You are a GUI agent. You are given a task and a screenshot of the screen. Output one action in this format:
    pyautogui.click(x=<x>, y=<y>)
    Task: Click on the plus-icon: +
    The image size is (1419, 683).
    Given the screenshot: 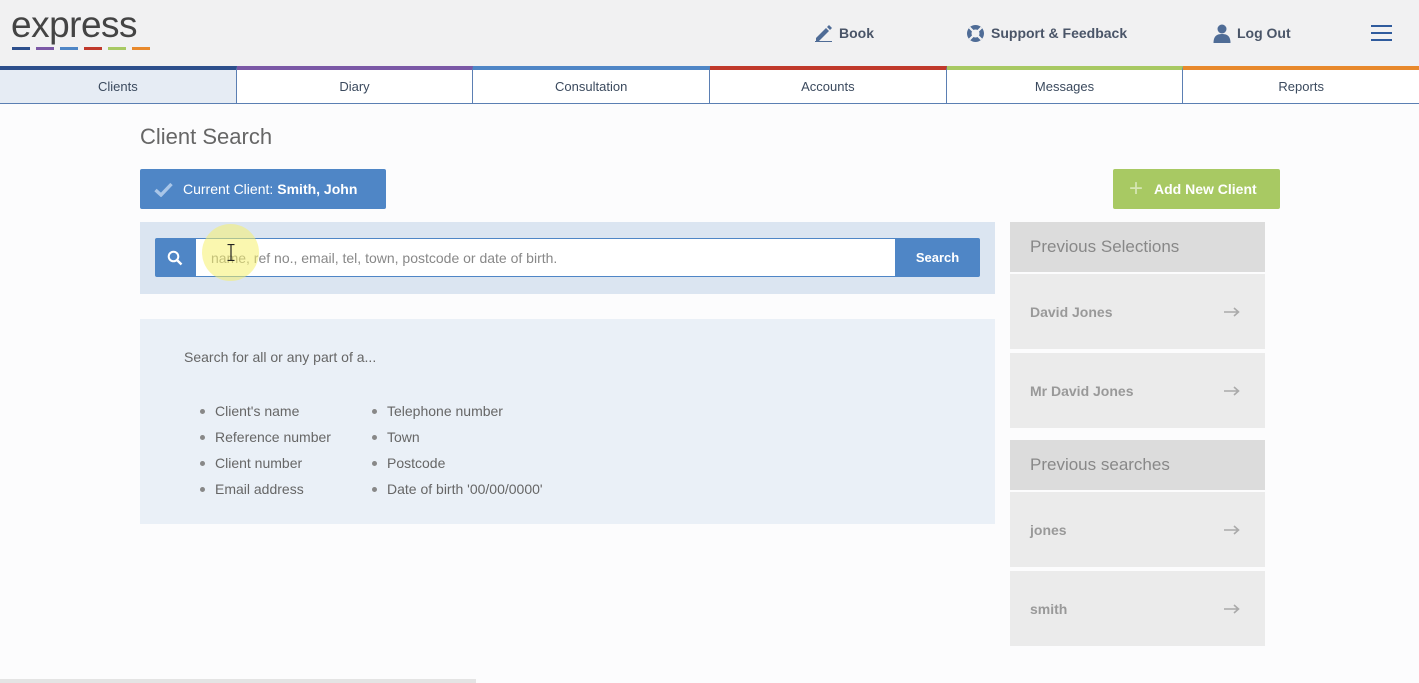 What is the action you would take?
    pyautogui.click(x=1136, y=188)
    